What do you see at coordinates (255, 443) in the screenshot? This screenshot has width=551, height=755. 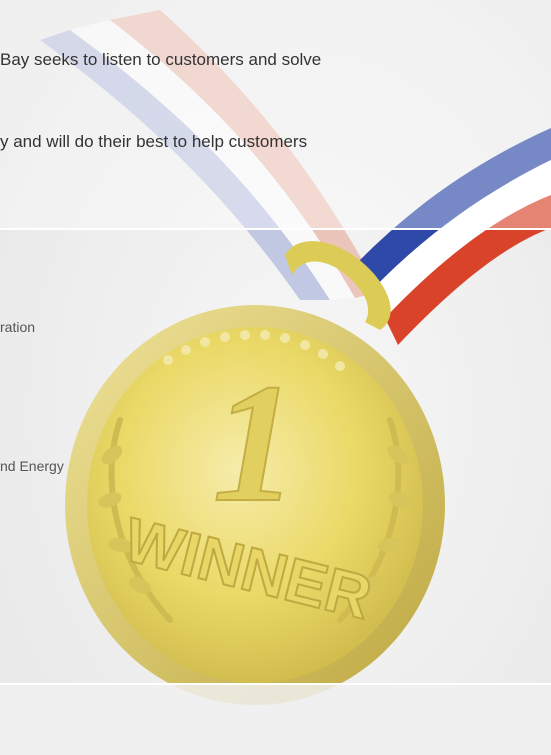 I see `medal-number: 1` at bounding box center [255, 443].